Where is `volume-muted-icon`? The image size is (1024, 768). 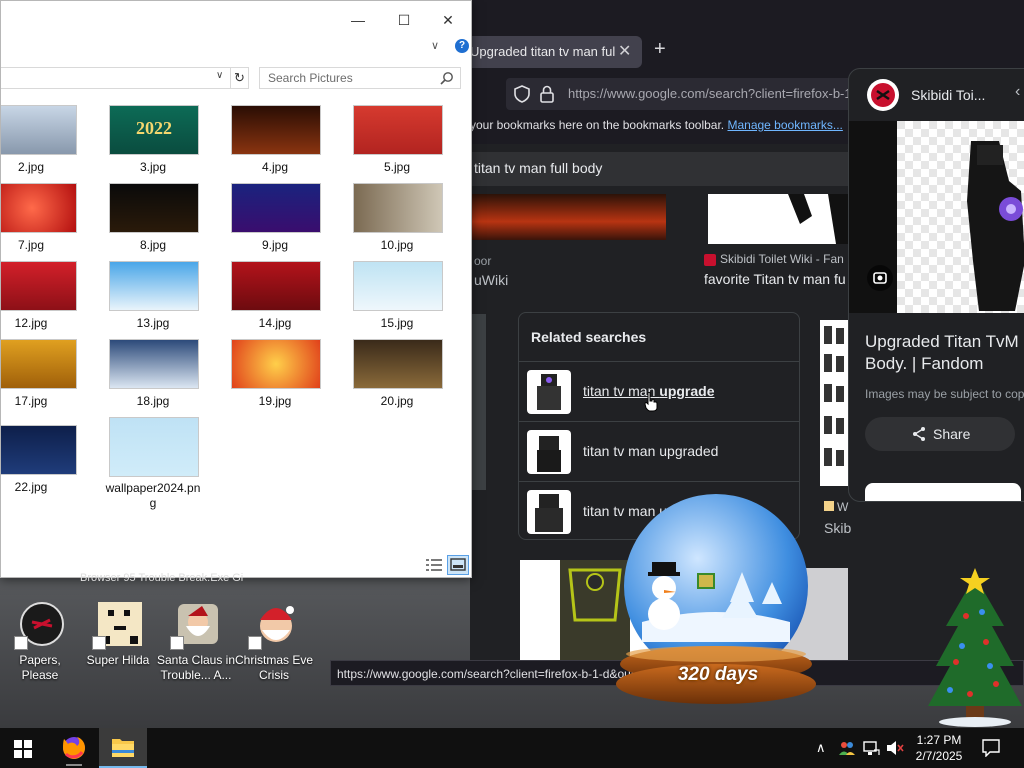 volume-muted-icon is located at coordinates (895, 748).